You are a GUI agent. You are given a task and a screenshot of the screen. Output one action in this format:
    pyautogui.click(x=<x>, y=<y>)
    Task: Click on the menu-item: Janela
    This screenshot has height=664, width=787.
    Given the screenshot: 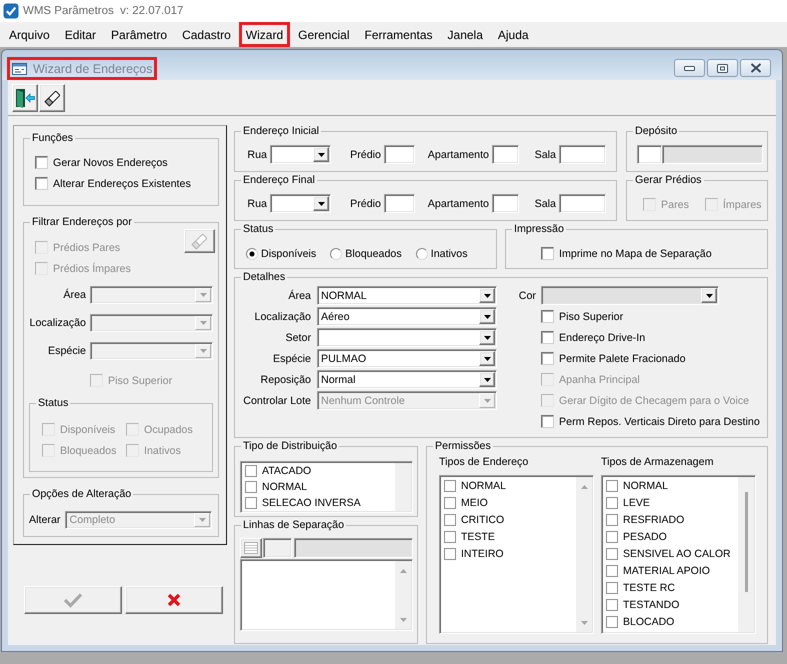 What is the action you would take?
    pyautogui.click(x=465, y=34)
    